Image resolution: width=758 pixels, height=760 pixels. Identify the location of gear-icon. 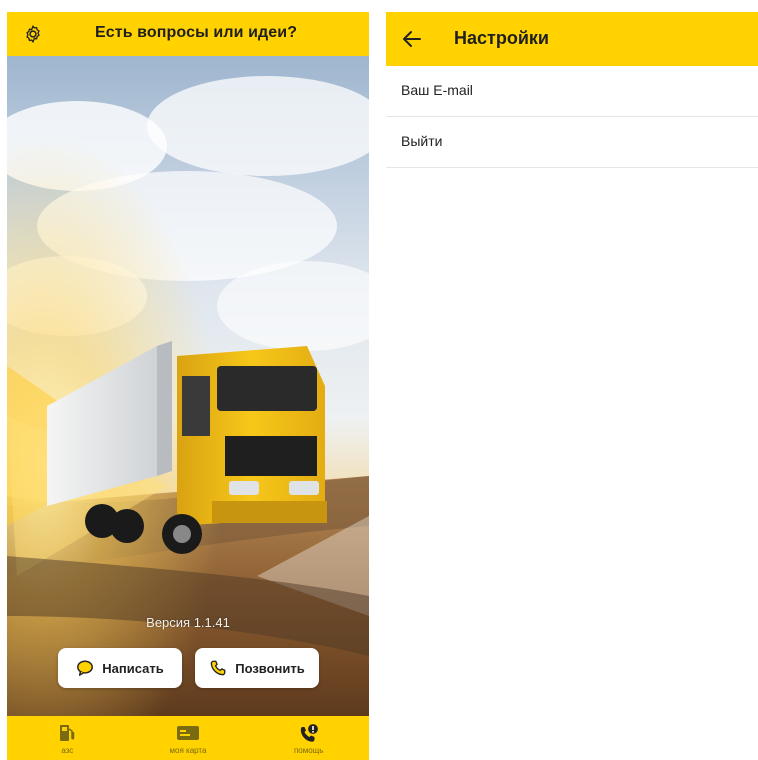
(33, 34).